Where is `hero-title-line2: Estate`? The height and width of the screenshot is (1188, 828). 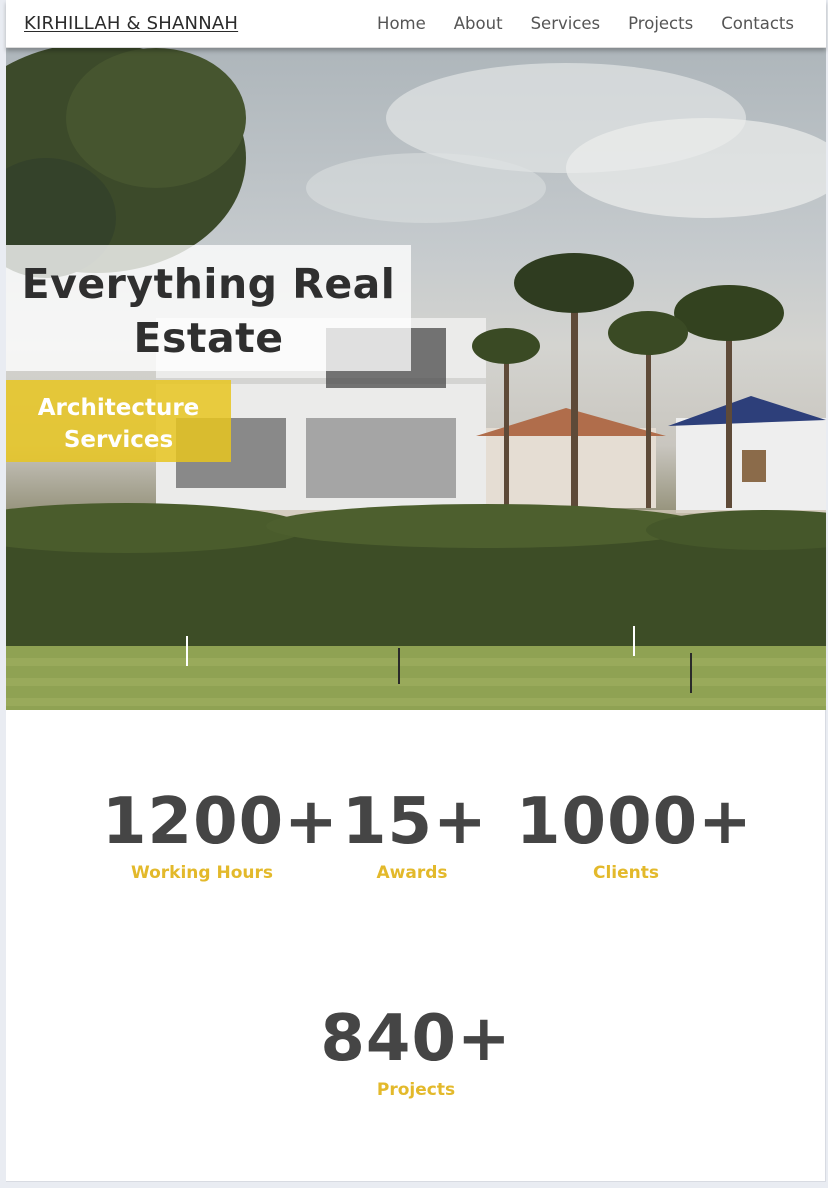 hero-title-line2: Estate is located at coordinates (208, 338).